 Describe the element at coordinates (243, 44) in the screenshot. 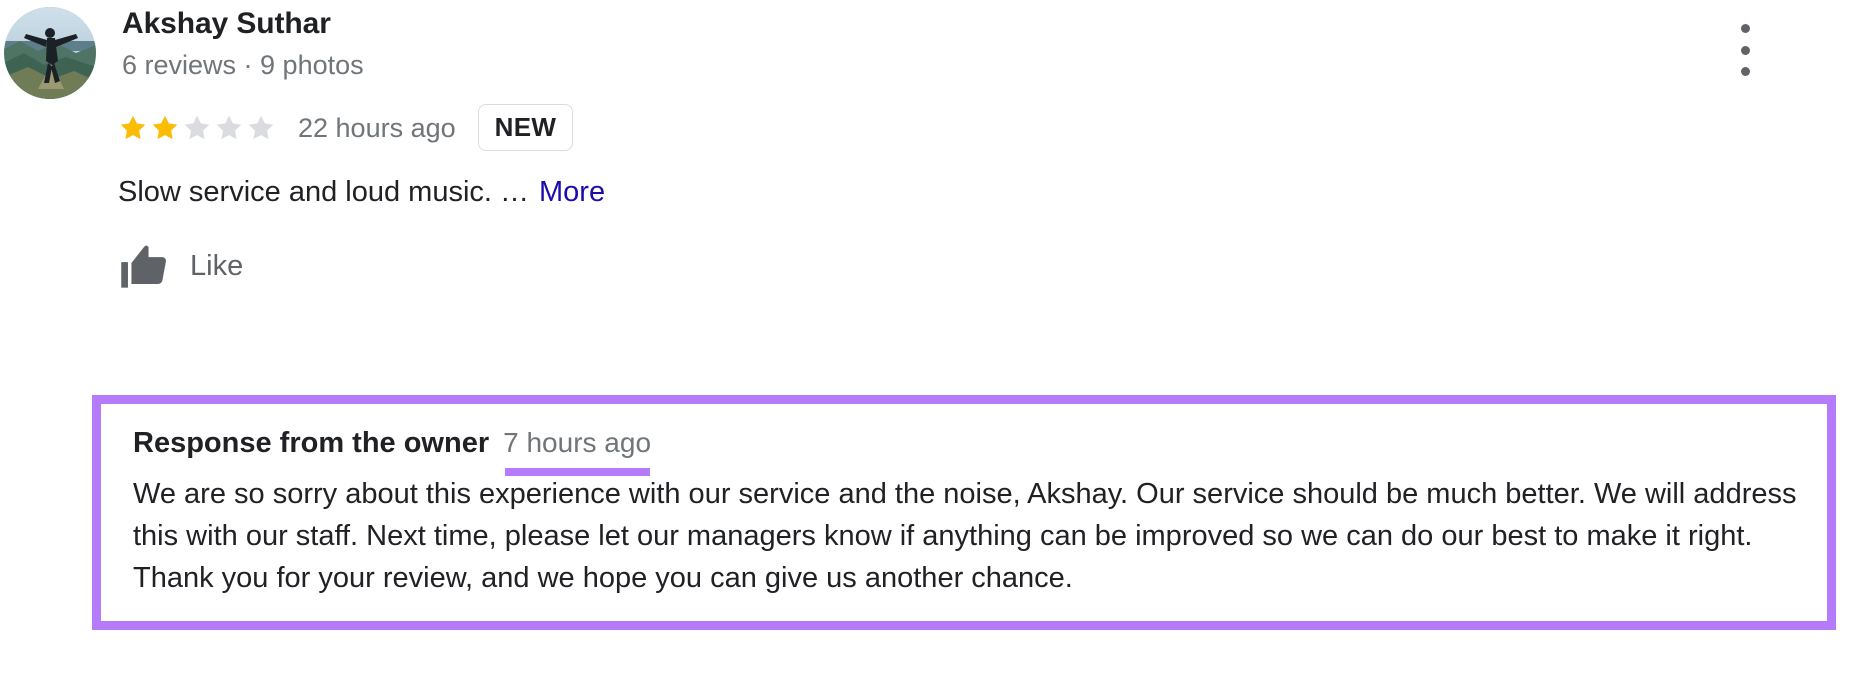

I see `reviewer-info: Akshay Suthar 6 reviews · 9 photos` at that location.